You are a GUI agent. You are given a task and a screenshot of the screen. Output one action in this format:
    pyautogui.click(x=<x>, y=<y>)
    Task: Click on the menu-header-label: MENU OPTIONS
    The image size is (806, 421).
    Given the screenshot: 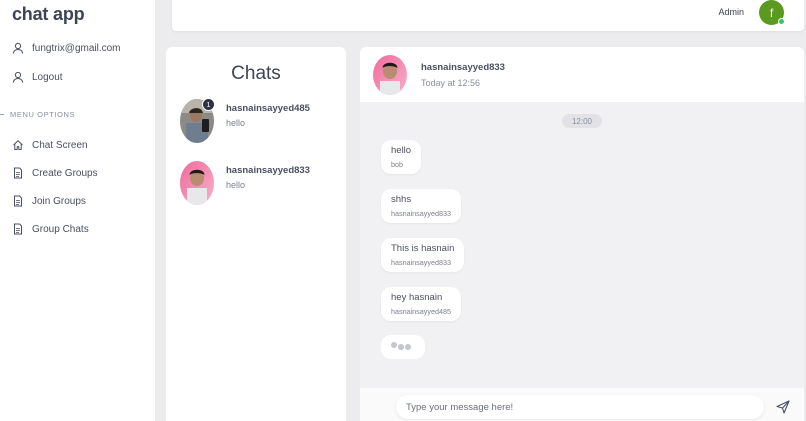 What is the action you would take?
    pyautogui.click(x=43, y=114)
    